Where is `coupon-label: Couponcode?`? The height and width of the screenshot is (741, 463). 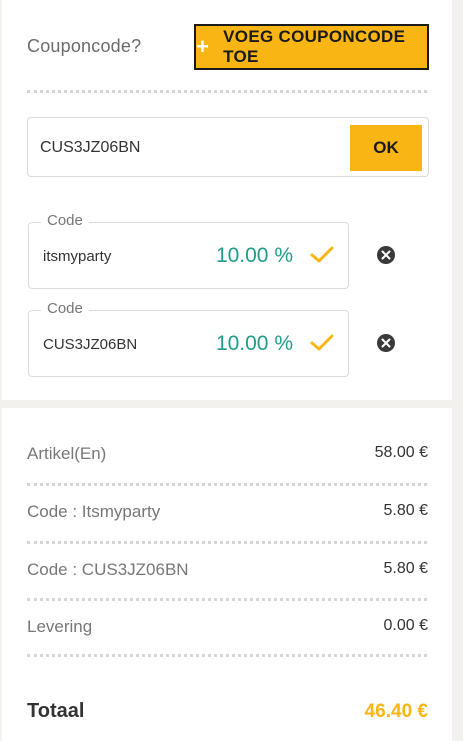 coupon-label: Couponcode? is located at coordinates (84, 46).